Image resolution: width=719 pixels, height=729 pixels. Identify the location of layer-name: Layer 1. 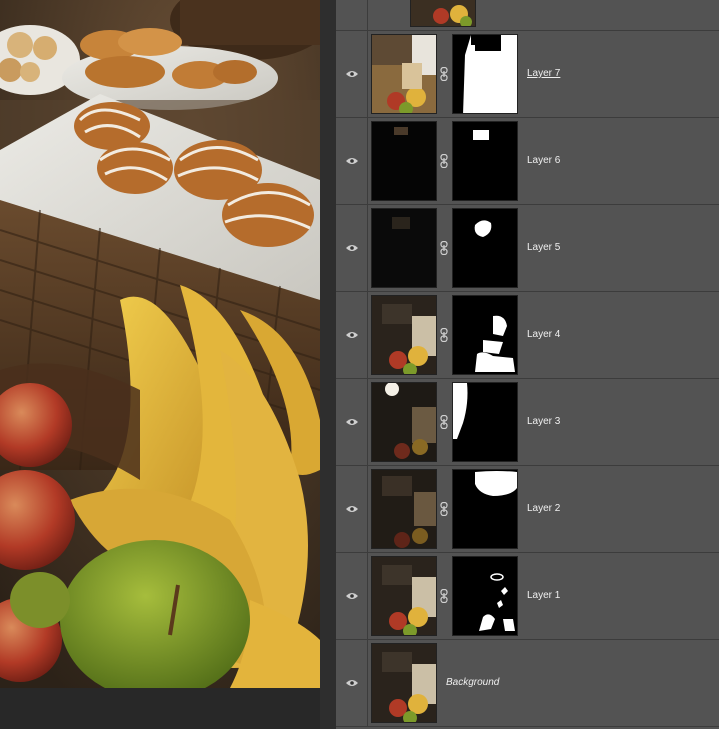
(543, 596).